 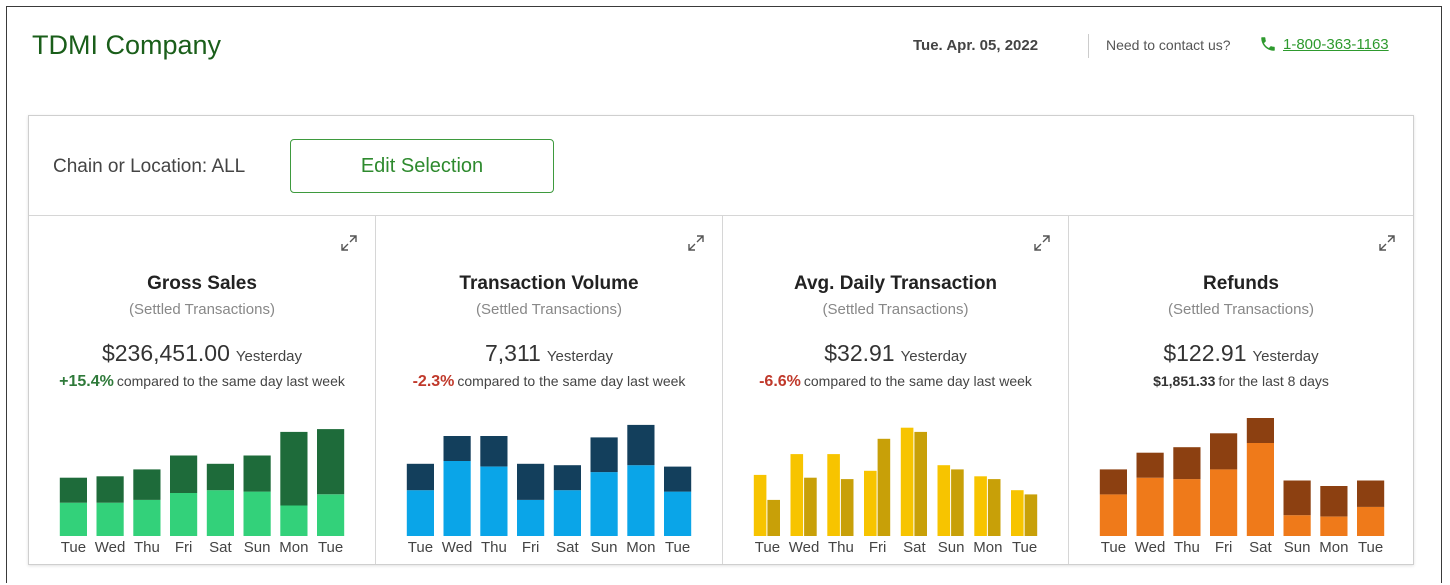 What do you see at coordinates (1268, 44) in the screenshot?
I see `phone-icon` at bounding box center [1268, 44].